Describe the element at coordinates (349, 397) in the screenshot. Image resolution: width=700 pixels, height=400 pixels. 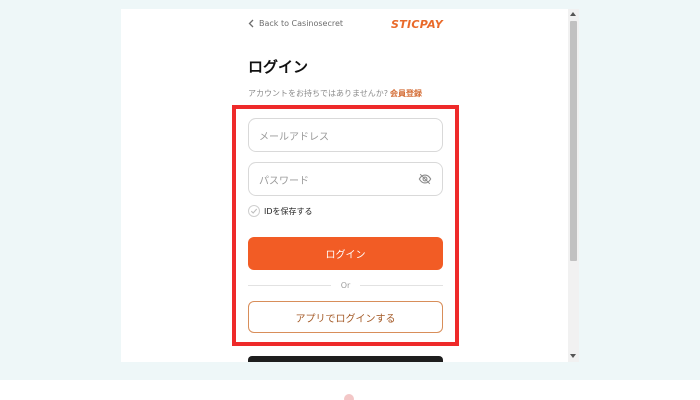
I see `footer-icon` at that location.